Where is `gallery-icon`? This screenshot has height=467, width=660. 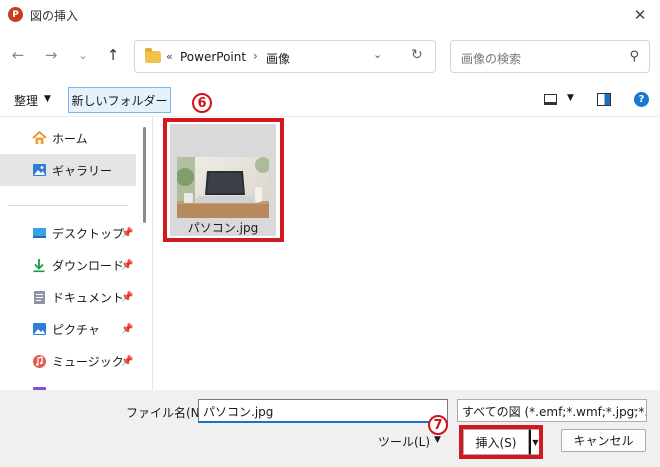
gallery-icon is located at coordinates (39, 170).